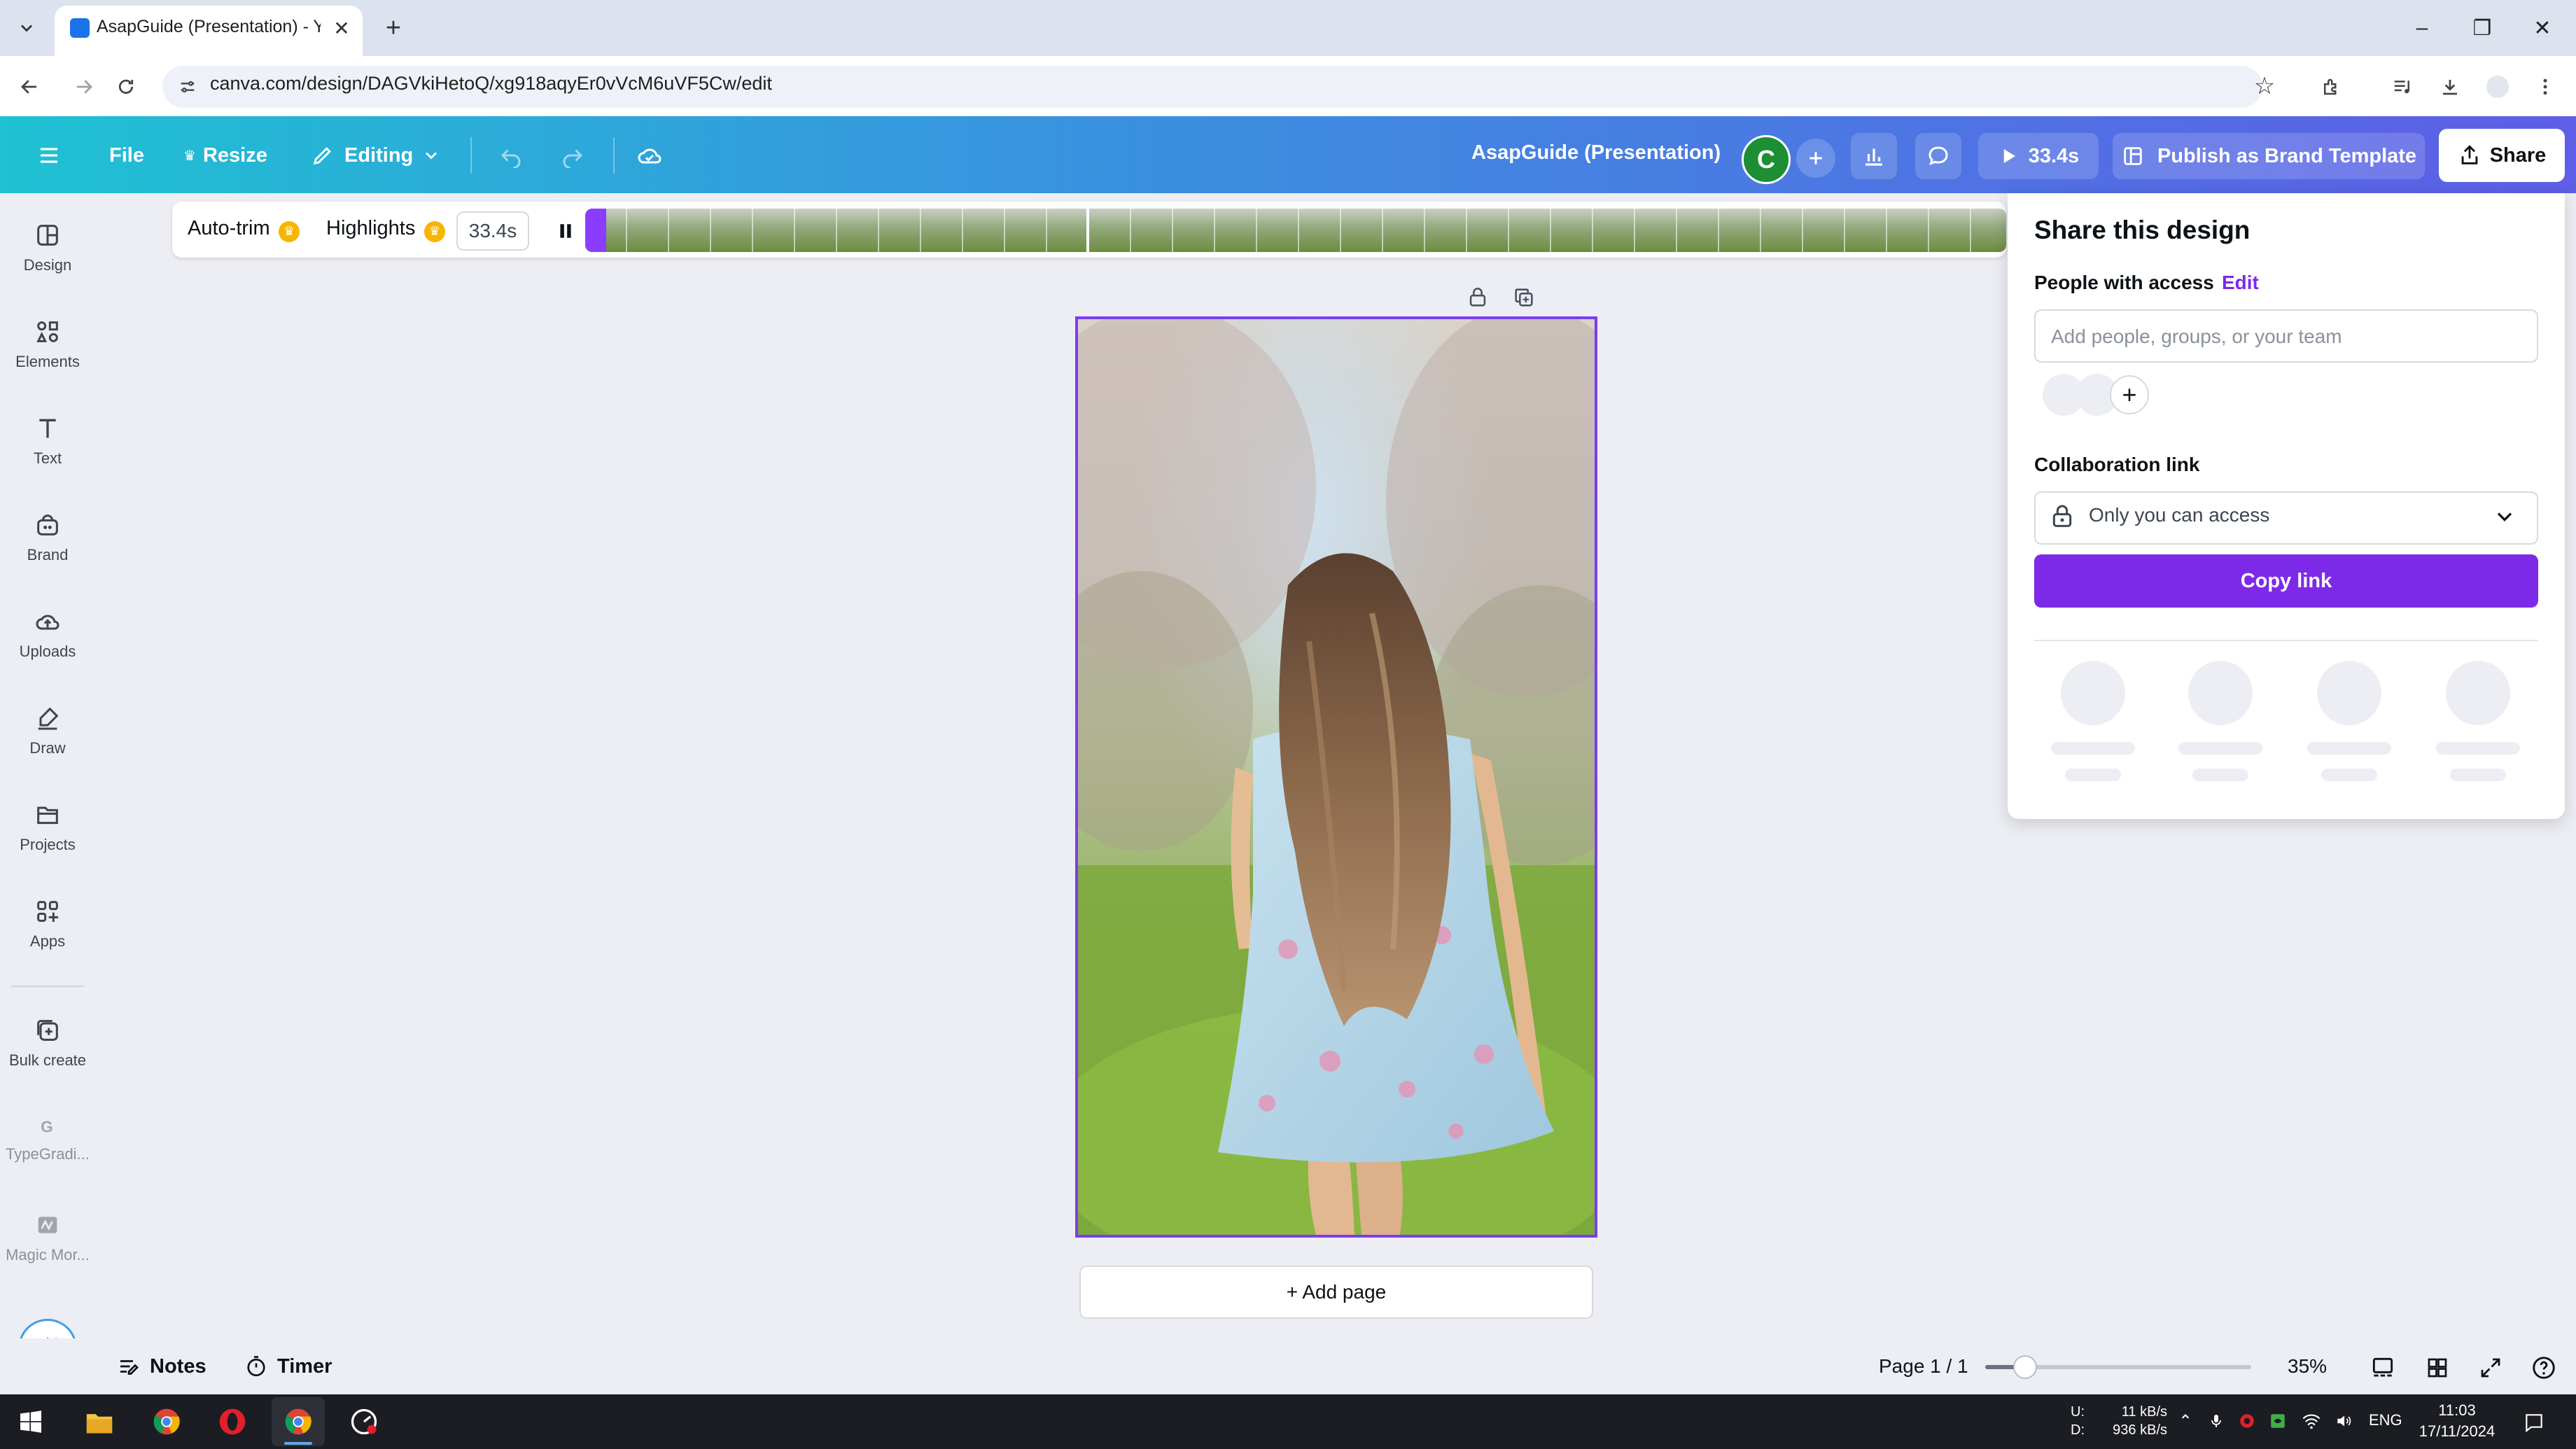 Image resolution: width=2576 pixels, height=1449 pixels. I want to click on reload-button, so click(126, 87).